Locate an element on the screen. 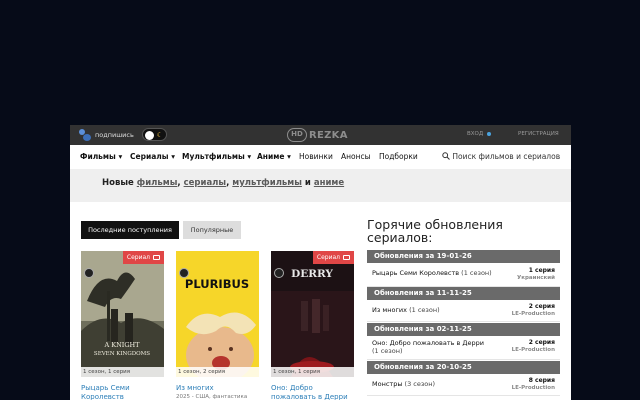 The height and width of the screenshot is (400, 640). nav-item-collections: Подборки is located at coordinates (398, 156).